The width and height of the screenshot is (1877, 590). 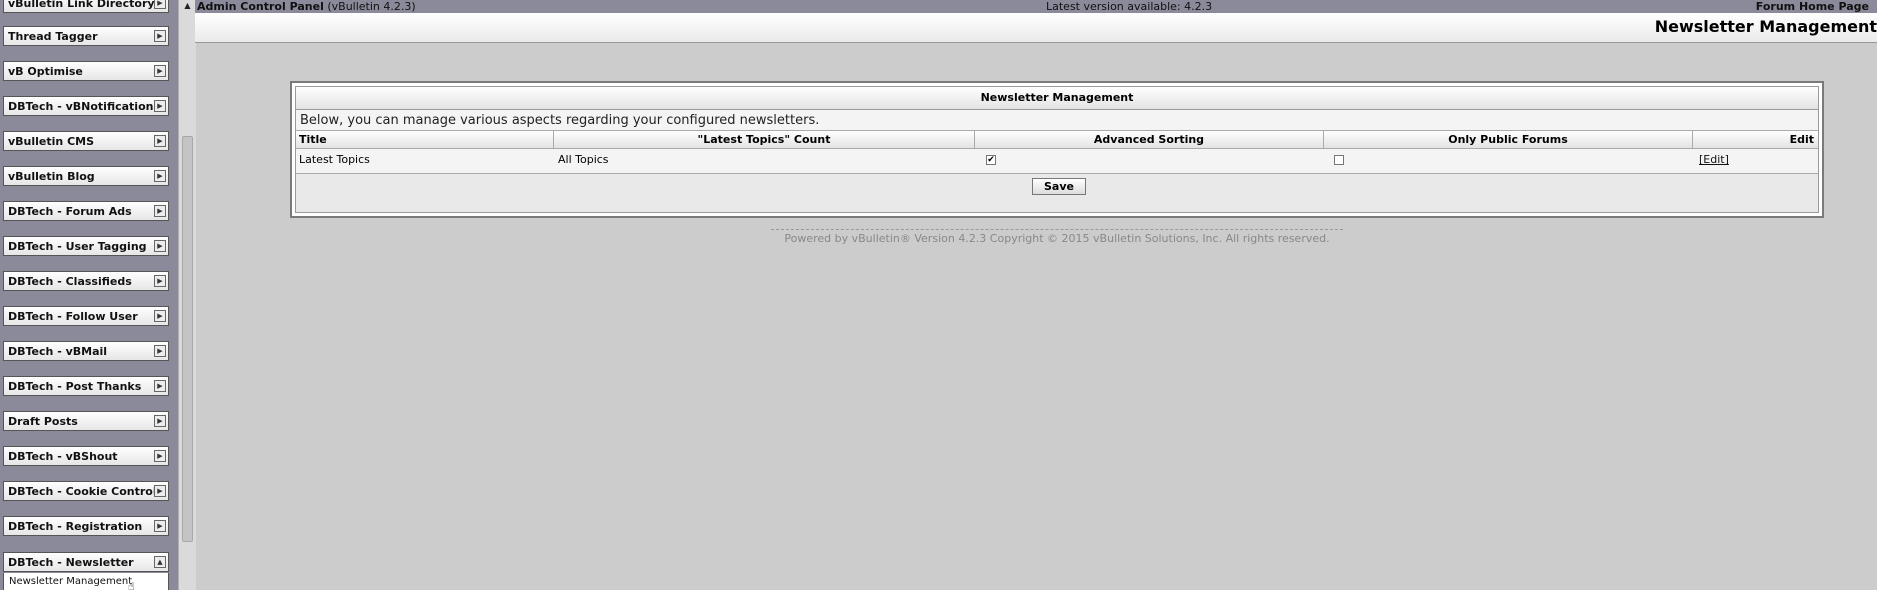 What do you see at coordinates (1812, 6) in the screenshot?
I see `forum-home-link: Forum Home Page` at bounding box center [1812, 6].